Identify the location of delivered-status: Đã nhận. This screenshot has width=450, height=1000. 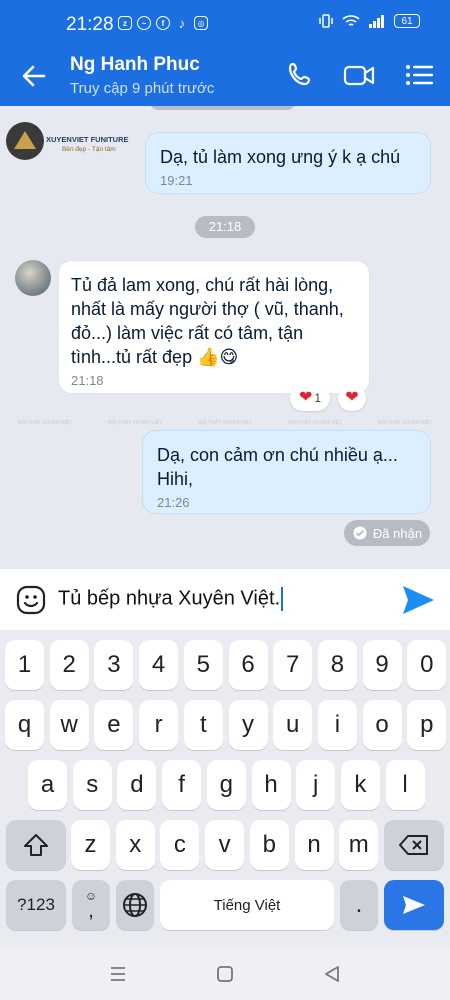
(387, 533).